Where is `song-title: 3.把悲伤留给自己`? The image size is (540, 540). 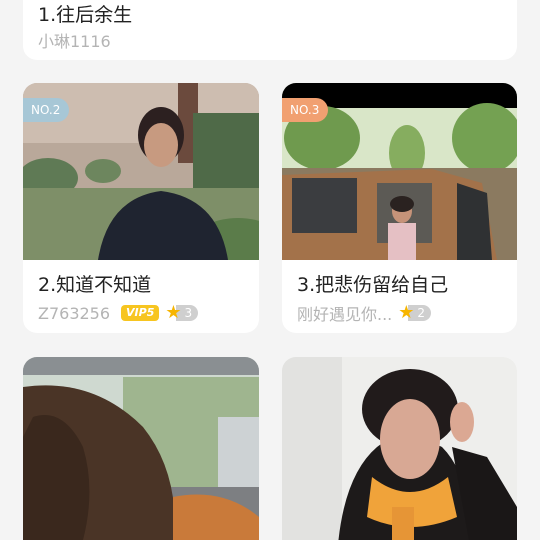
song-title: 3.把悲伤留给自己 is located at coordinates (373, 285).